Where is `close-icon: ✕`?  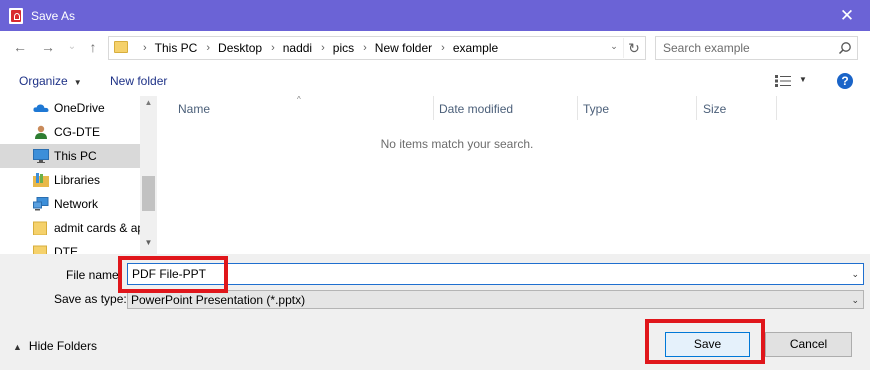 close-icon: ✕ is located at coordinates (847, 15).